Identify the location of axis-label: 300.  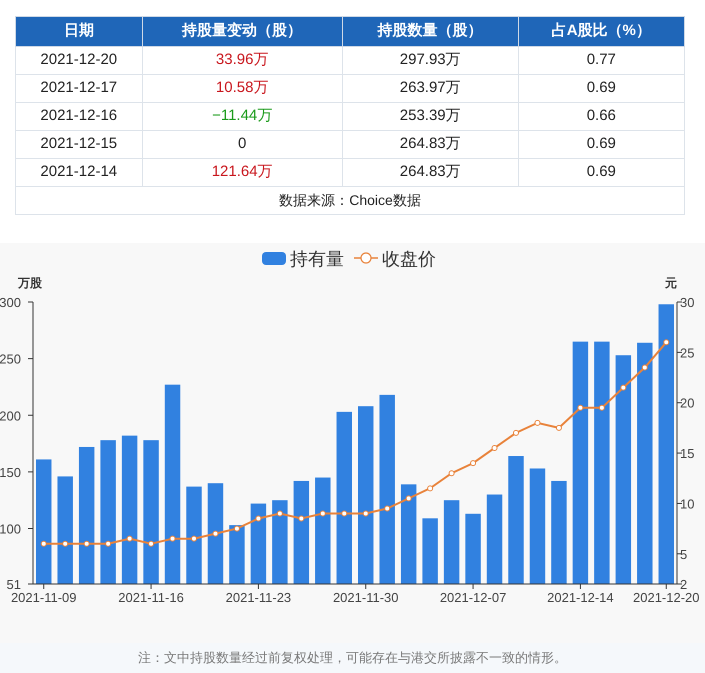
(10, 302).